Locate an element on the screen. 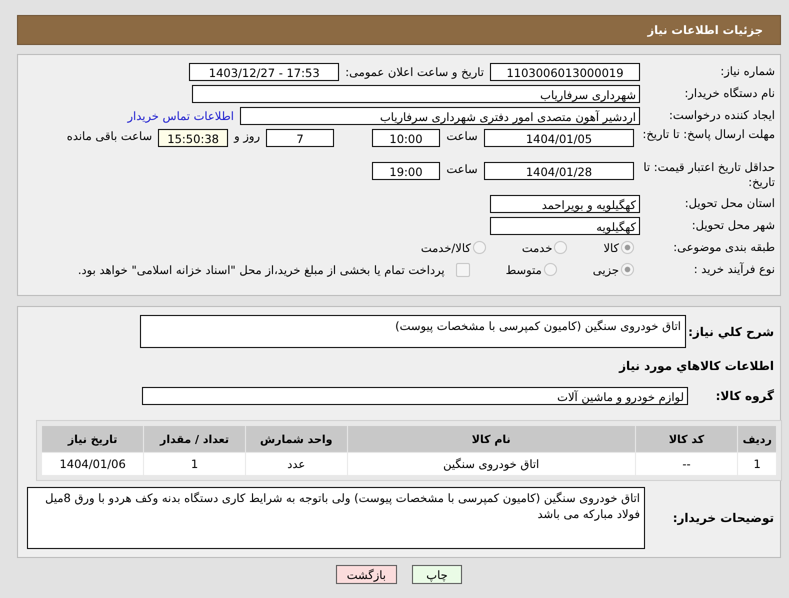 The image size is (789, 598). option-label: کالا/خدمت is located at coordinates (445, 247).